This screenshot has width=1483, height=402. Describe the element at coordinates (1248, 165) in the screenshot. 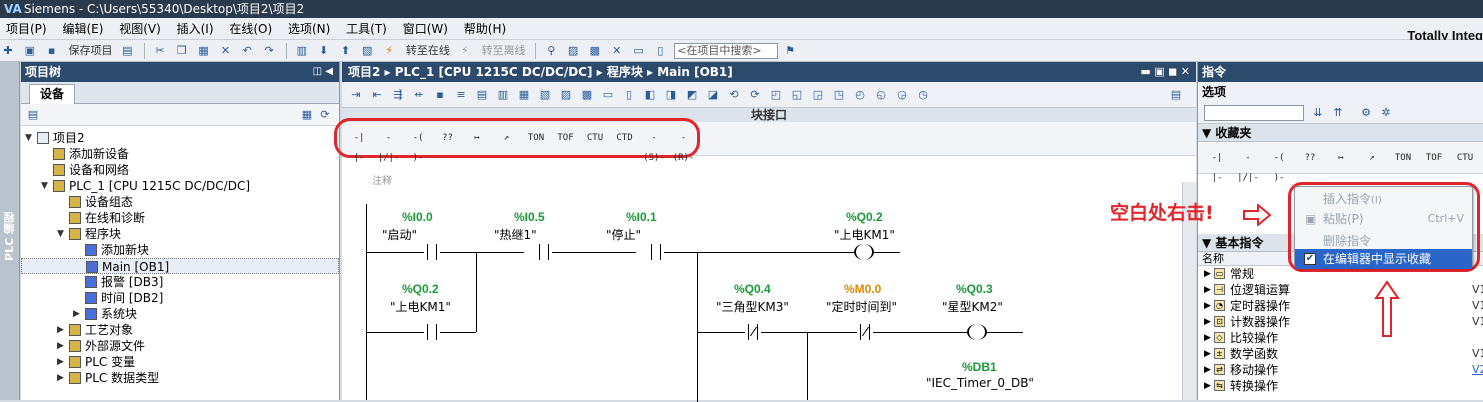

I see `fav-normally-closed-contact-button: -|/|-` at that location.